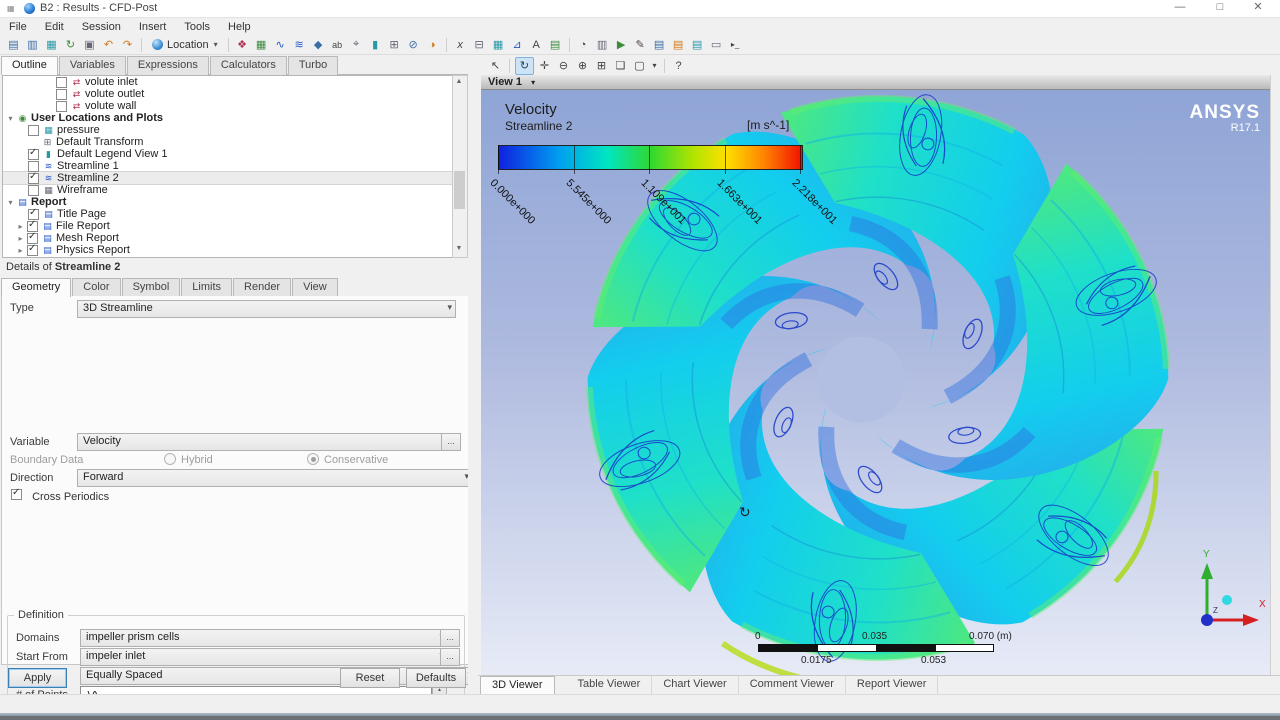 This screenshot has height=720, width=1280. Describe the element at coordinates (262, 287) in the screenshot. I see `tab-render: Render` at that location.